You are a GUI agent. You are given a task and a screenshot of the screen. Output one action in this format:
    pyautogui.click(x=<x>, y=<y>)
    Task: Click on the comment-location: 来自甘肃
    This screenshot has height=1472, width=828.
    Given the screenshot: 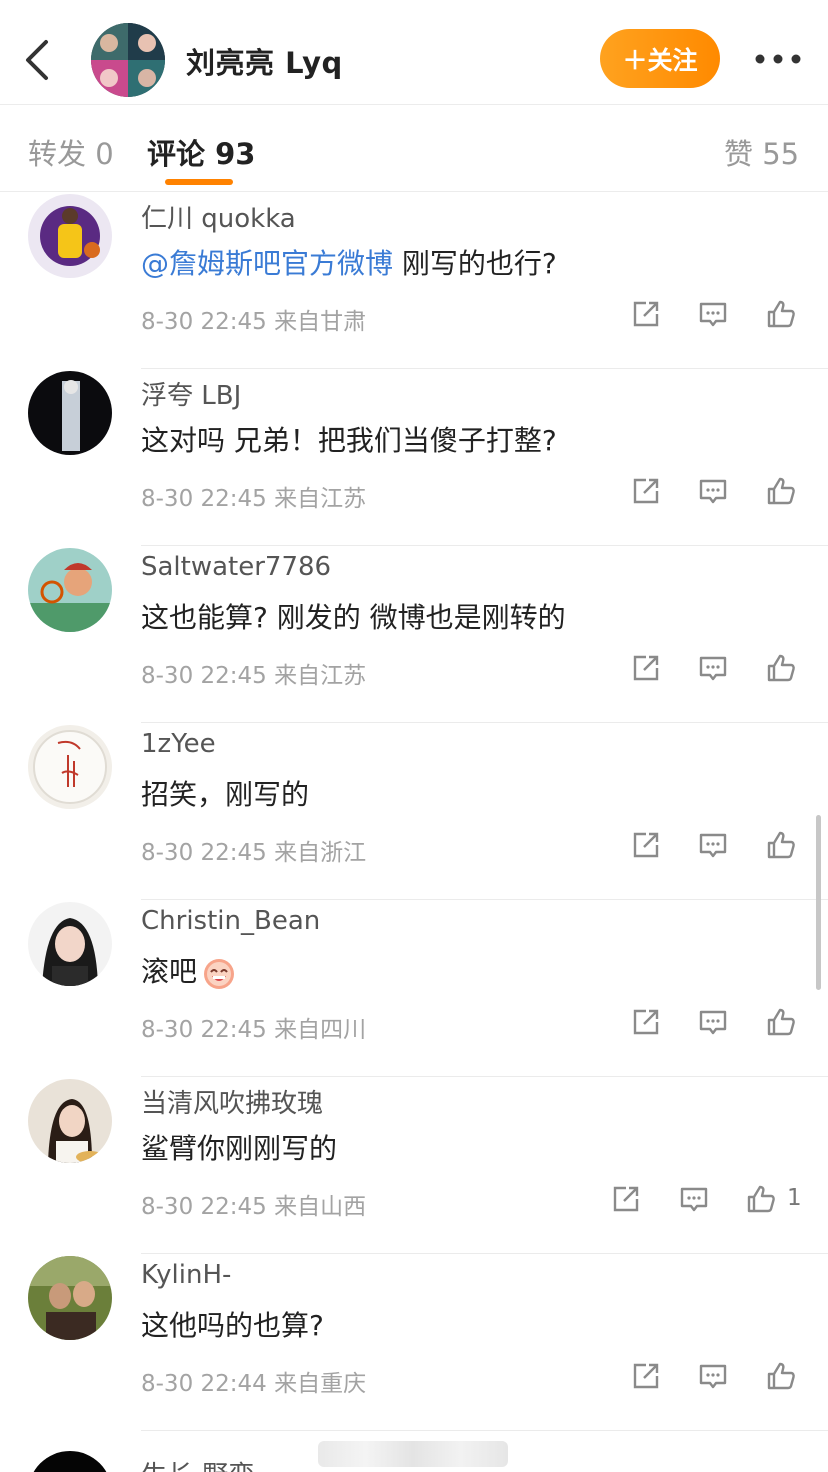 What is the action you would take?
    pyautogui.click(x=320, y=322)
    